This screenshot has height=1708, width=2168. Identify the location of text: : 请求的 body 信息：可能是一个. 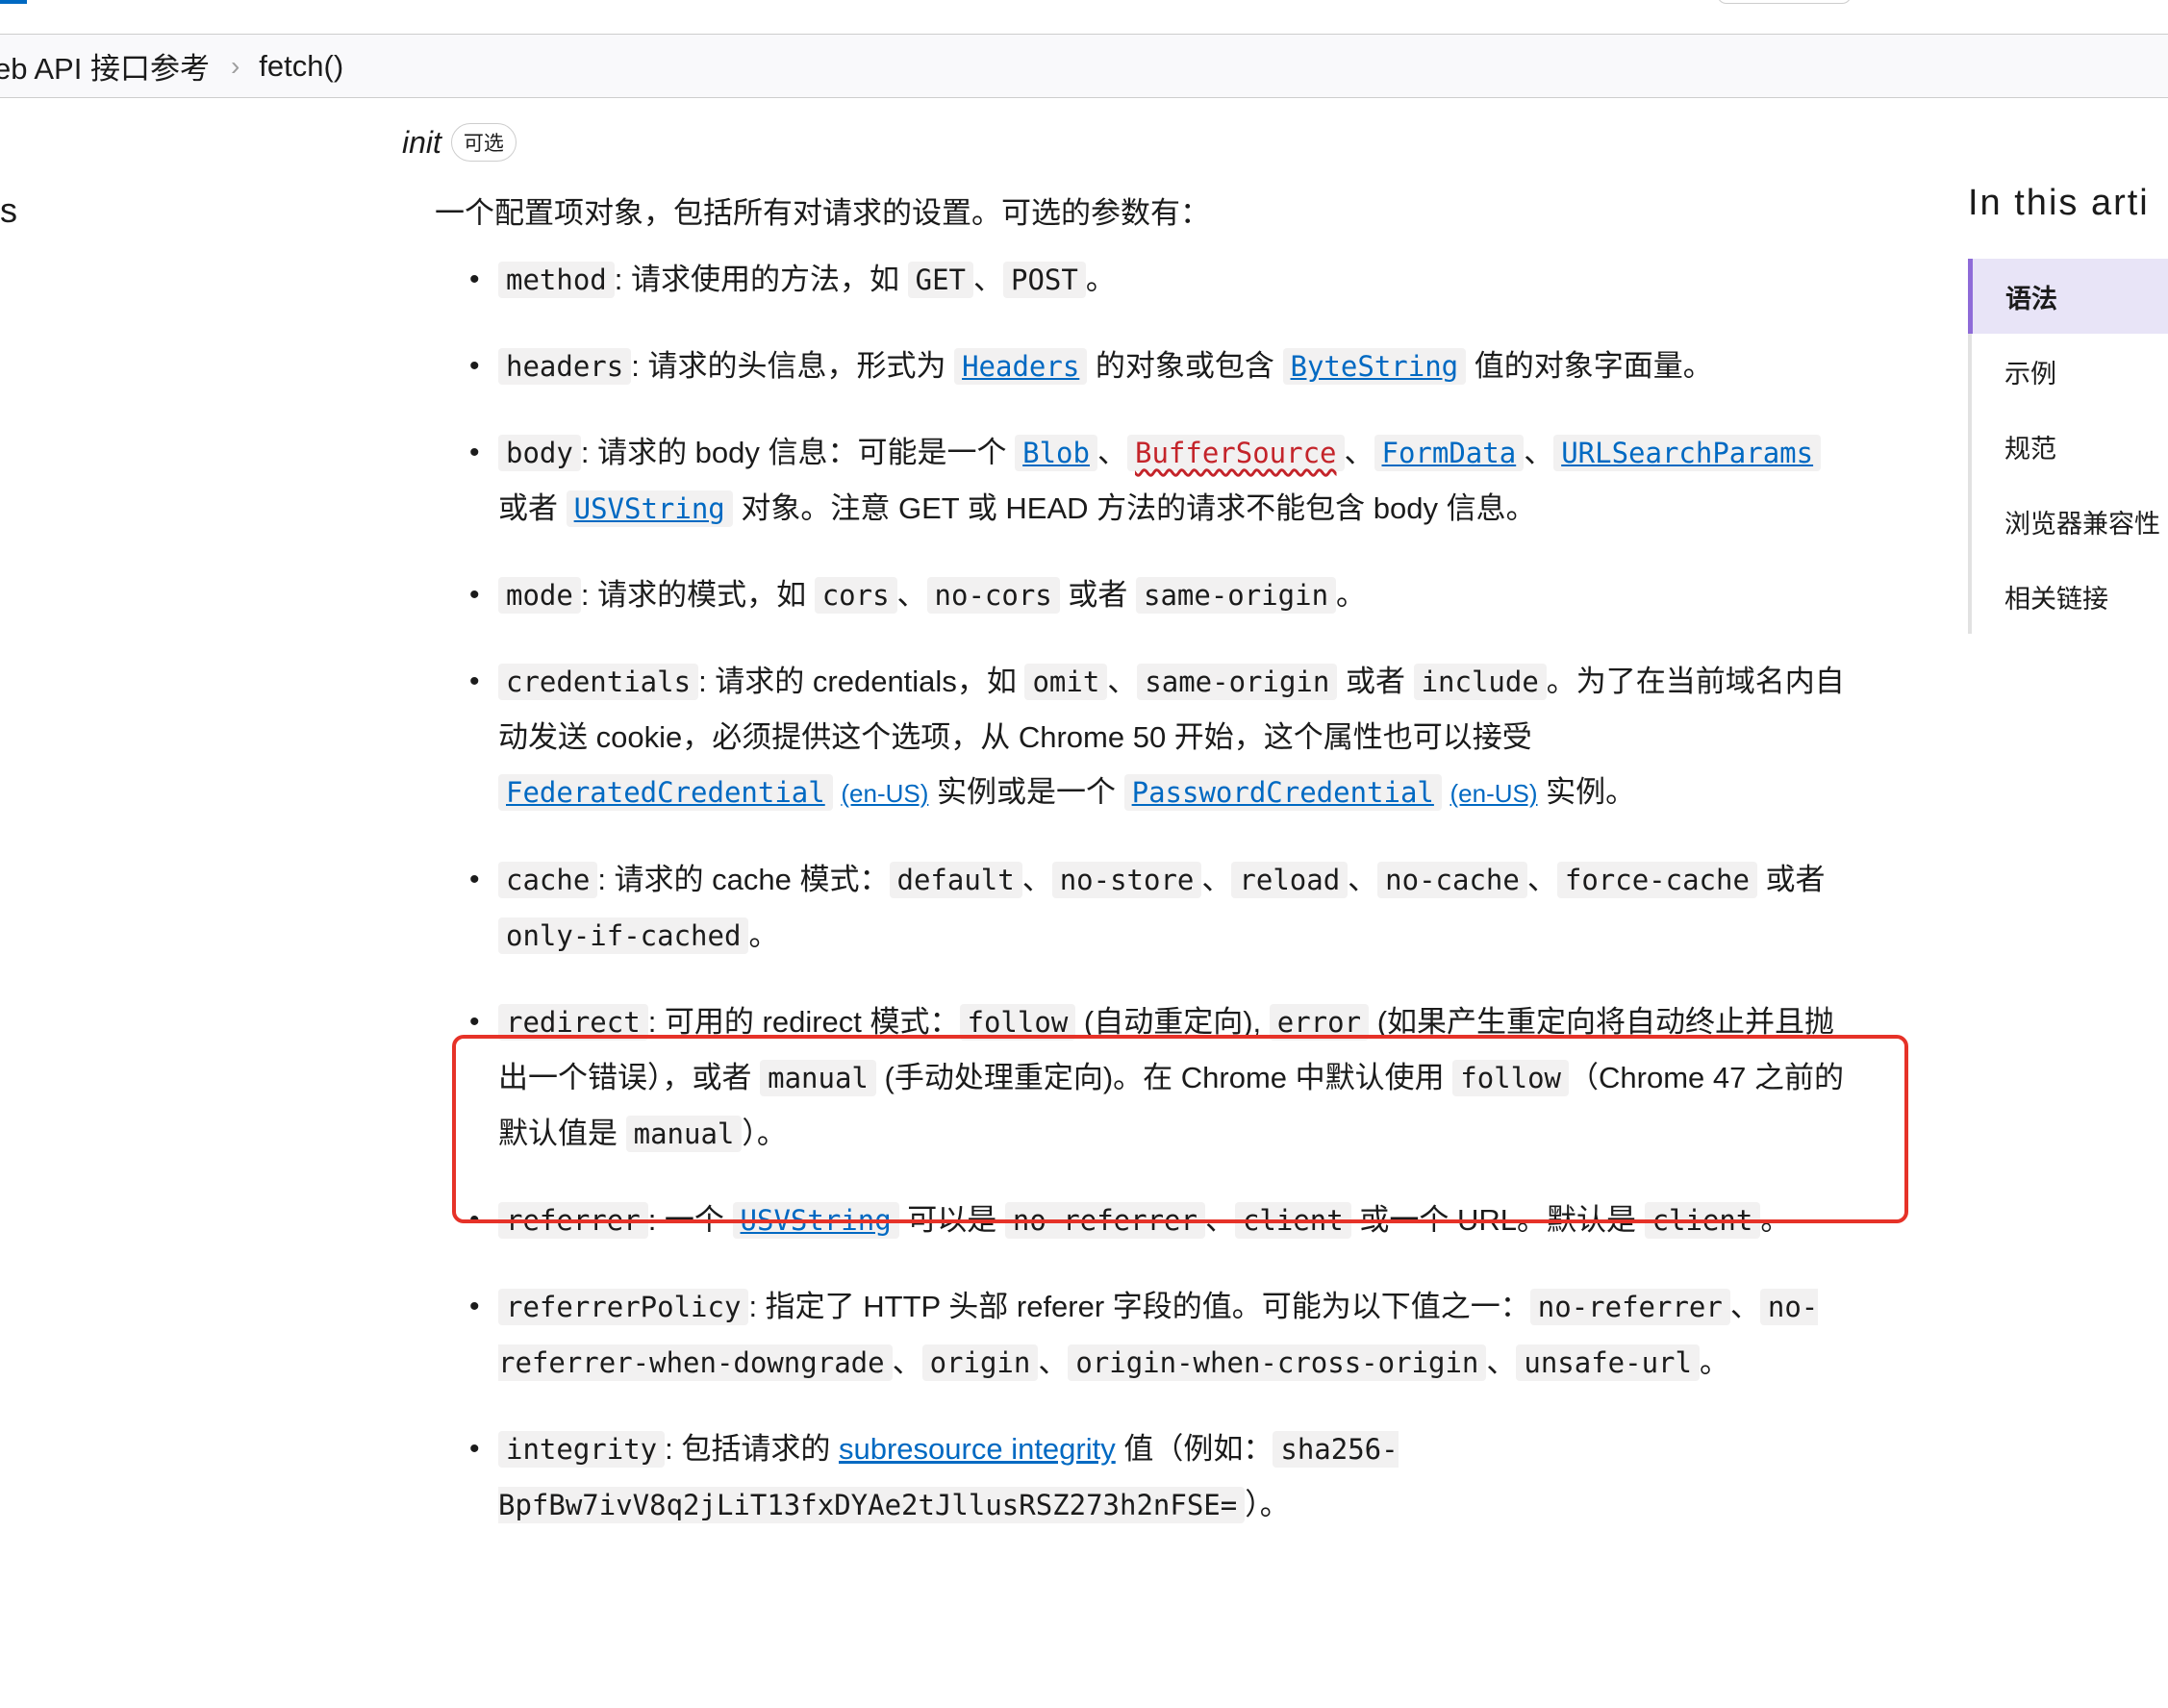
(798, 452).